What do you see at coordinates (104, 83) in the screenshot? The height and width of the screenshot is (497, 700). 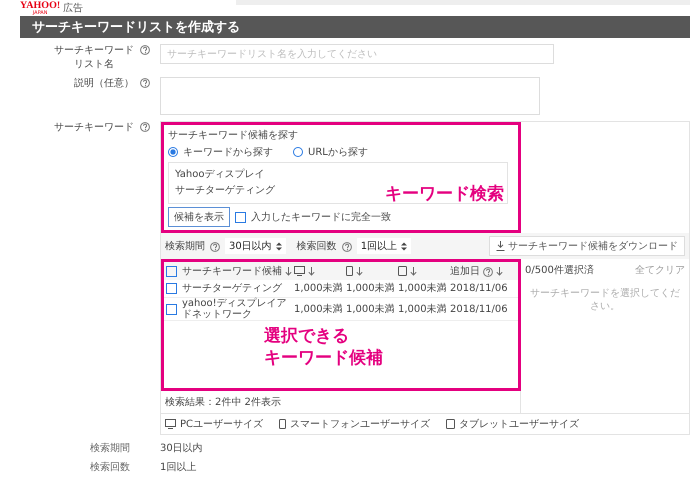 I see `field-label: 説明（任意）` at bounding box center [104, 83].